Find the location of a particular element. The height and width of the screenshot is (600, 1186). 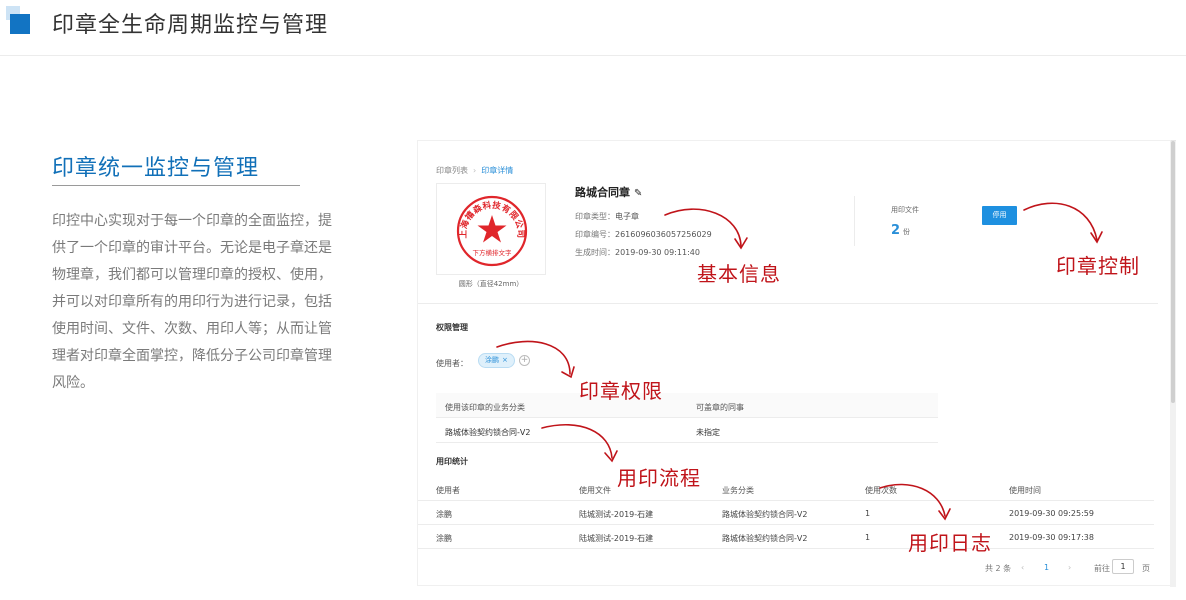

annotation-seal-log: 用印日志 is located at coordinates (950, 543).